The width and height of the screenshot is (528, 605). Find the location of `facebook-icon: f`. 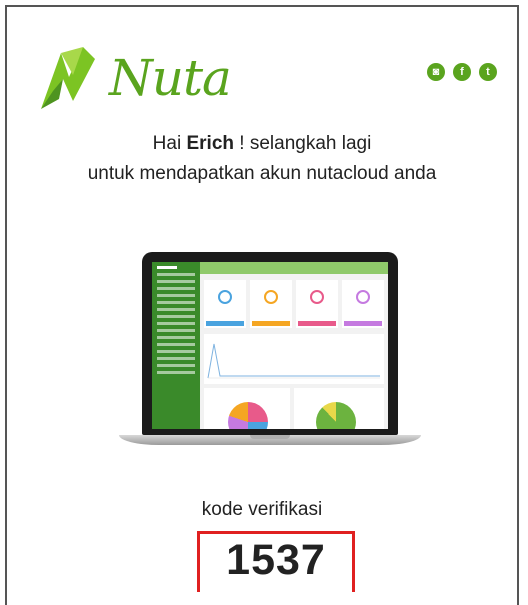

facebook-icon: f is located at coordinates (462, 72).